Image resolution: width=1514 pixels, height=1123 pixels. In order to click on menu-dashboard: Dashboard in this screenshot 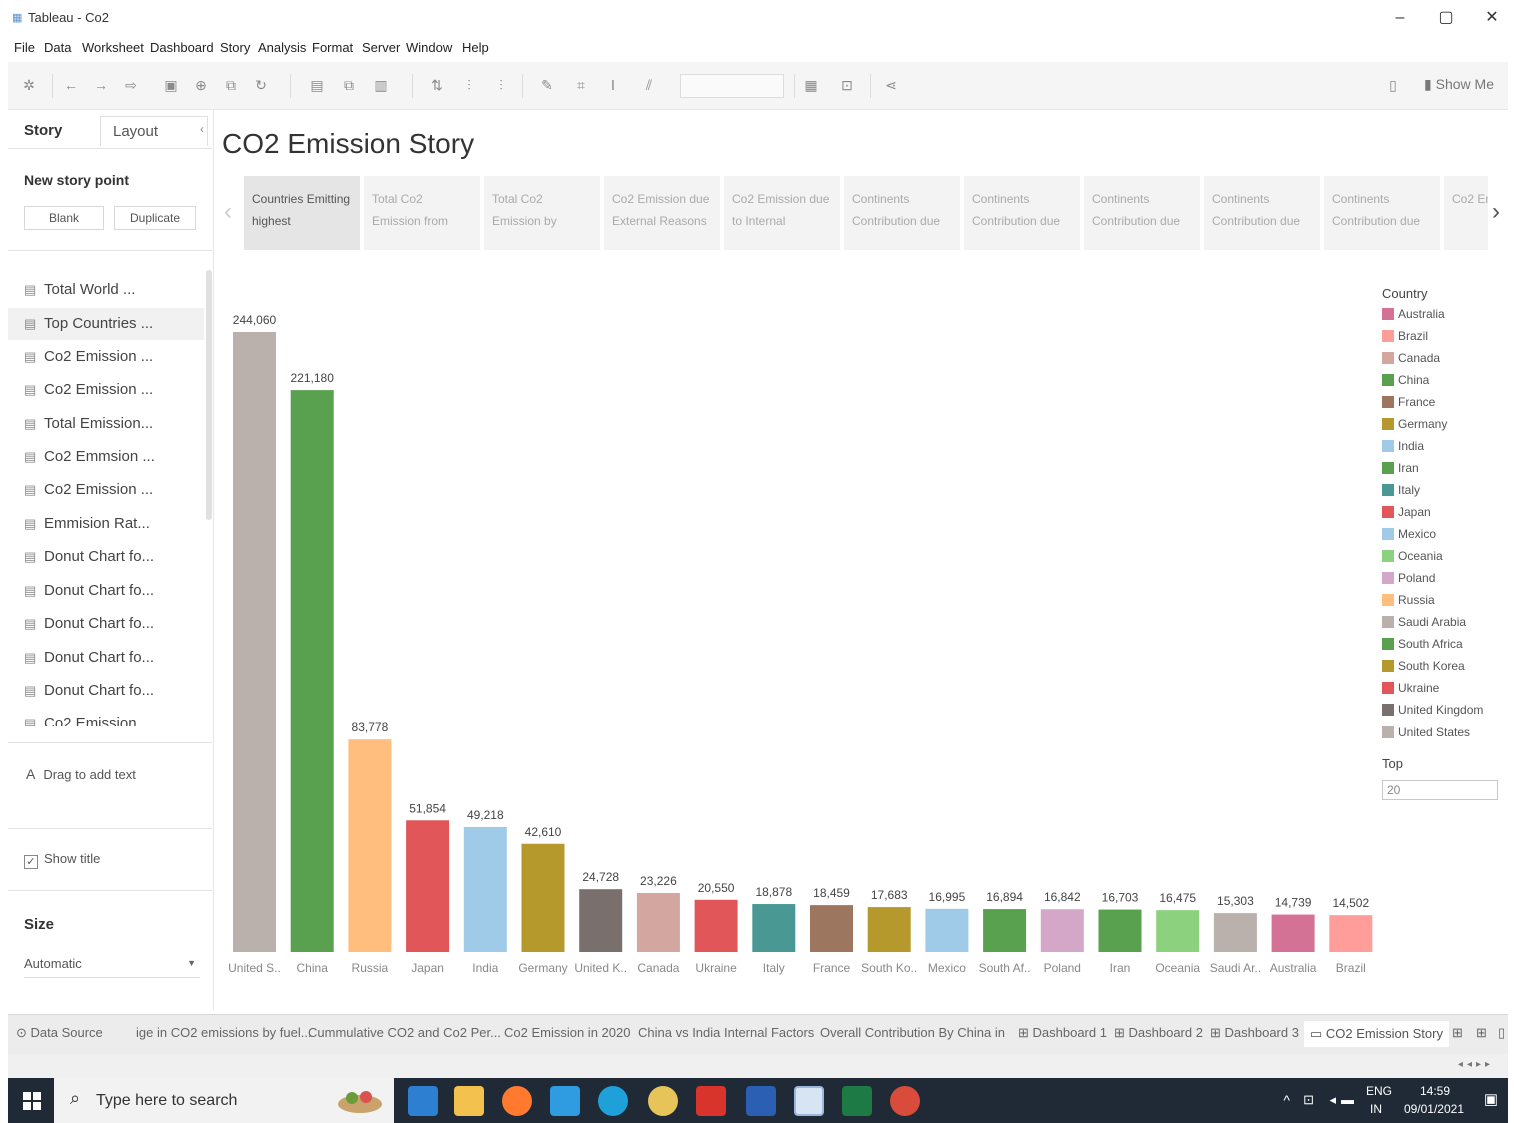, I will do `click(182, 47)`.